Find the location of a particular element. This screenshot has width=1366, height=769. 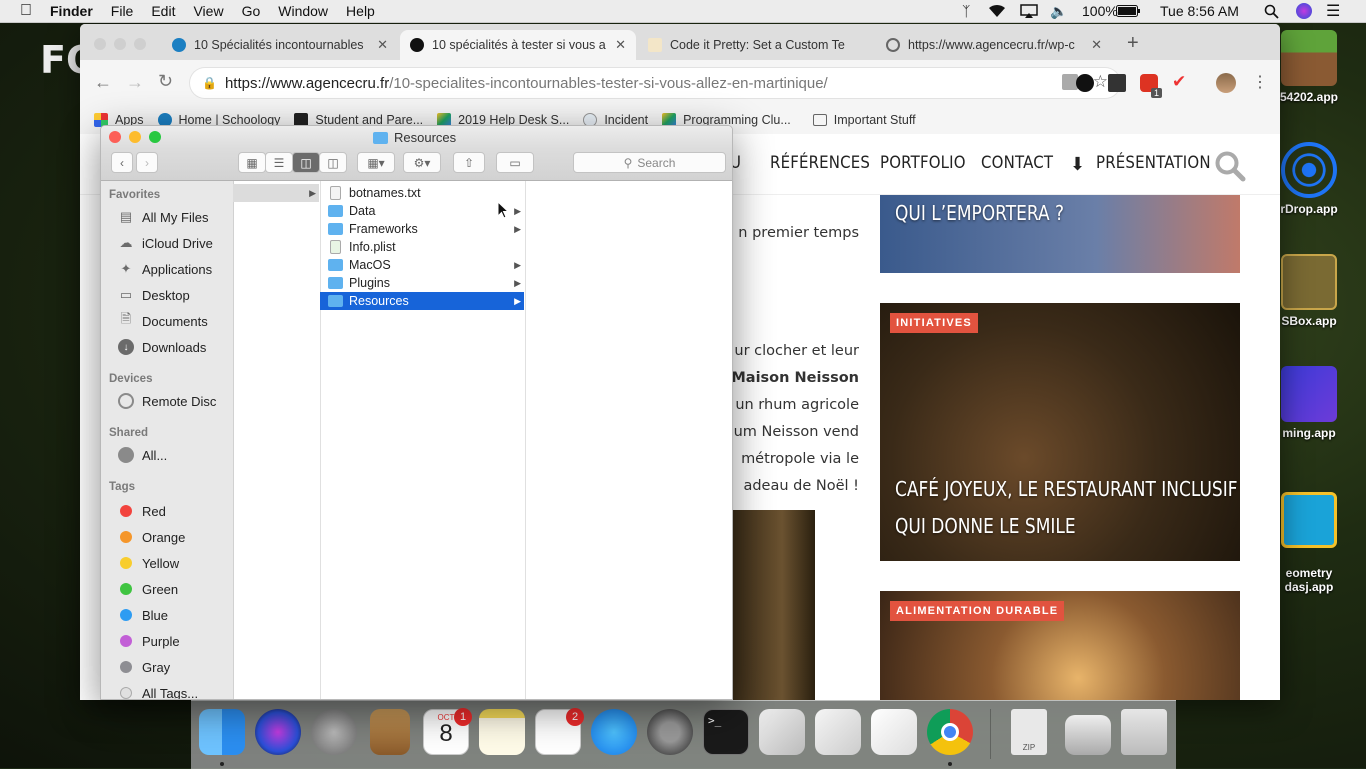

app-store-dock-icon is located at coordinates (614, 732).